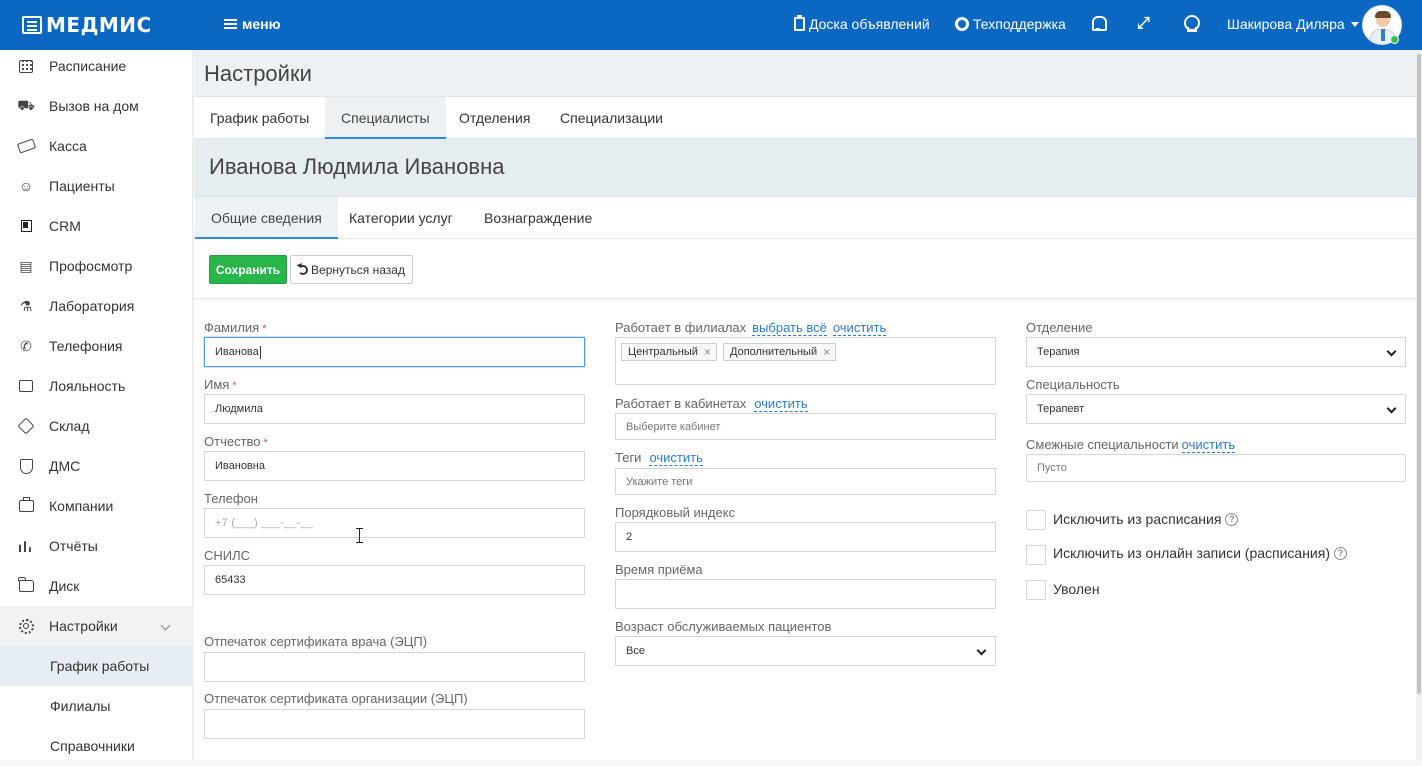 The width and height of the screenshot is (1422, 766). I want to click on snils-label: СНИЛС, so click(227, 555).